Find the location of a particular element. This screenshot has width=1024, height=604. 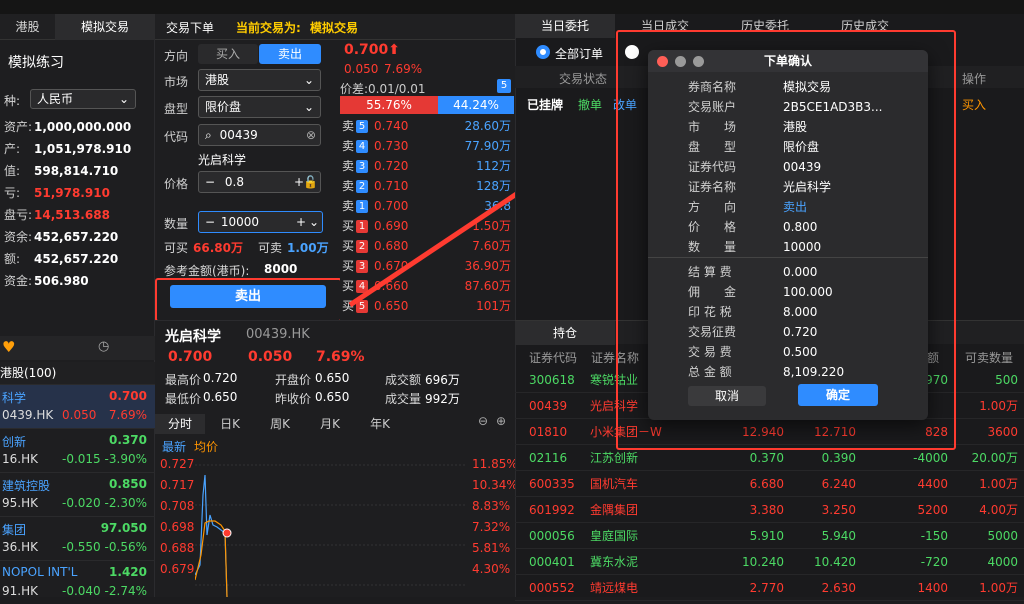

currency-select: 人民币 ⌄ is located at coordinates (83, 99).